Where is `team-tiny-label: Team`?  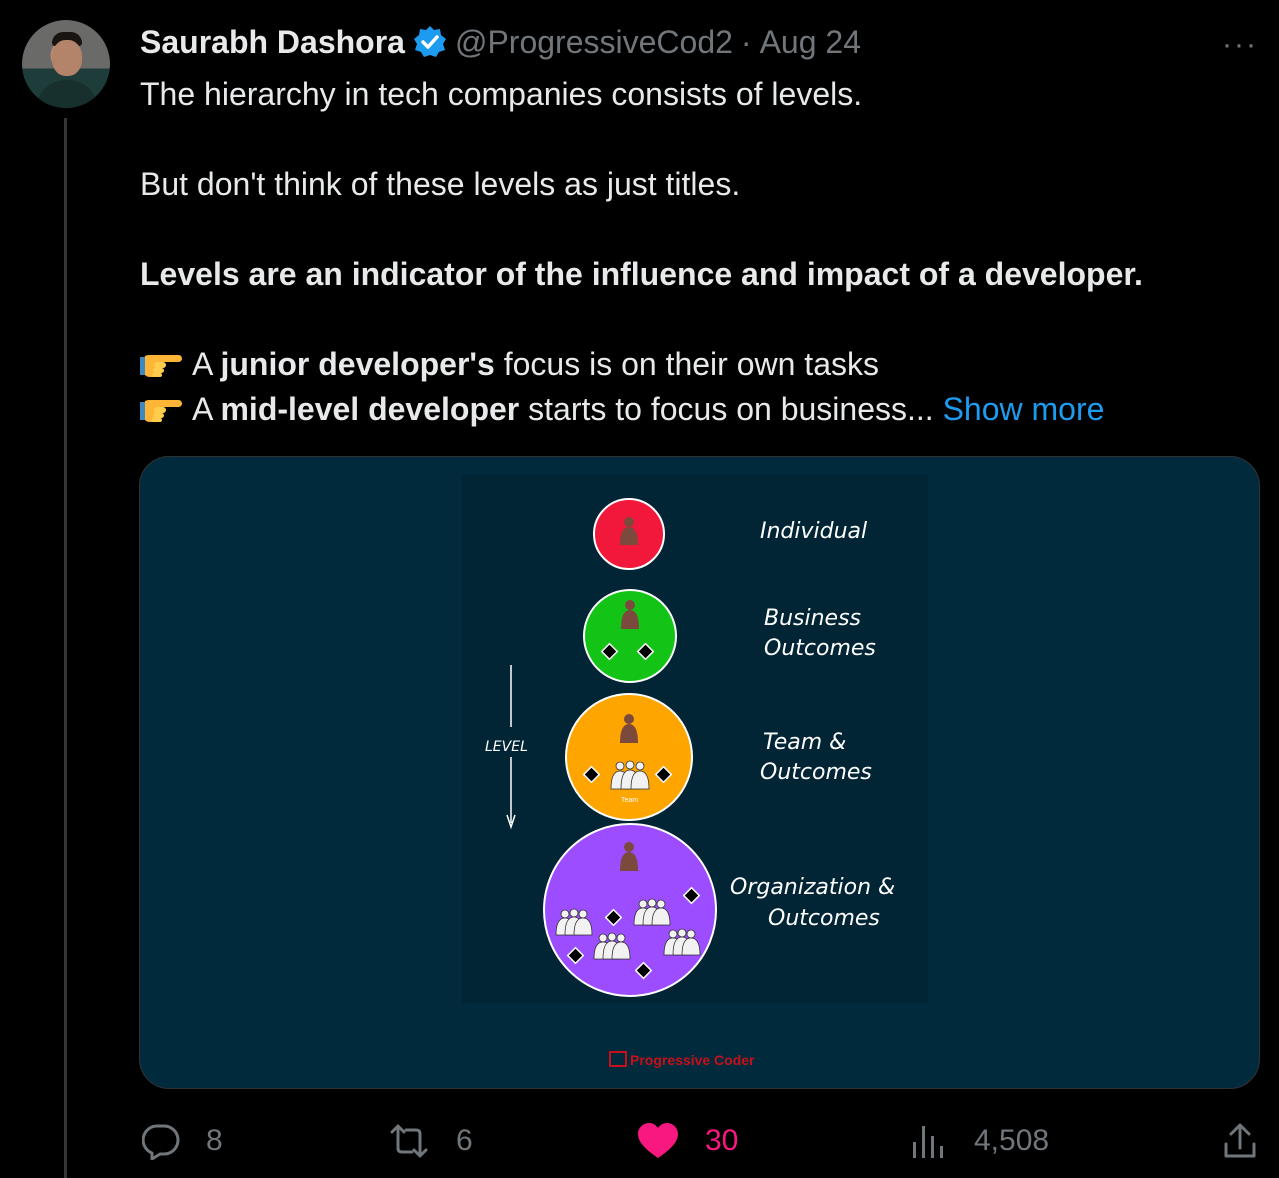
team-tiny-label: Team is located at coordinates (629, 800).